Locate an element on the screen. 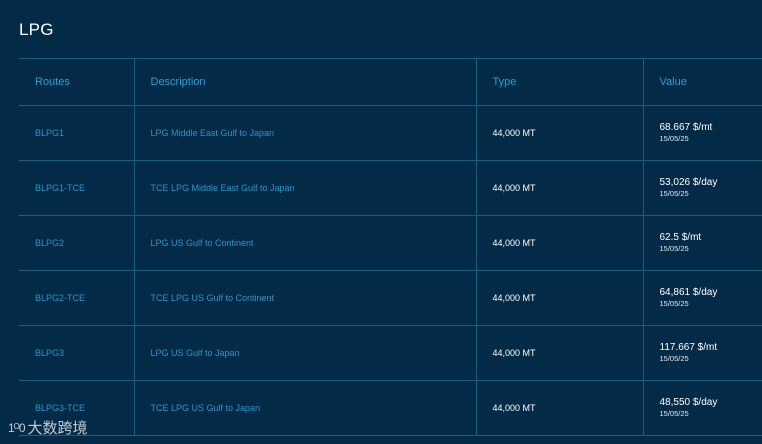  route-value-cell: 68.667 $/mt 15/05/25 is located at coordinates (702, 133).